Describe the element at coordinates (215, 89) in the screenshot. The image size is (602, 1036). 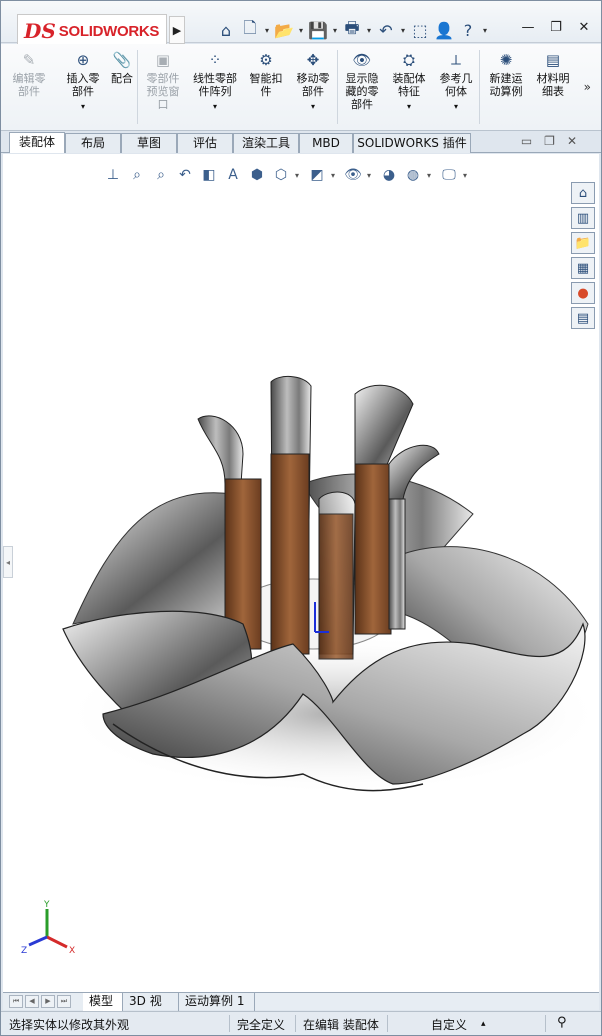
I see `ribbon-button-linear-pattern: ⁘ 线性零部 件阵列 ▾` at that location.